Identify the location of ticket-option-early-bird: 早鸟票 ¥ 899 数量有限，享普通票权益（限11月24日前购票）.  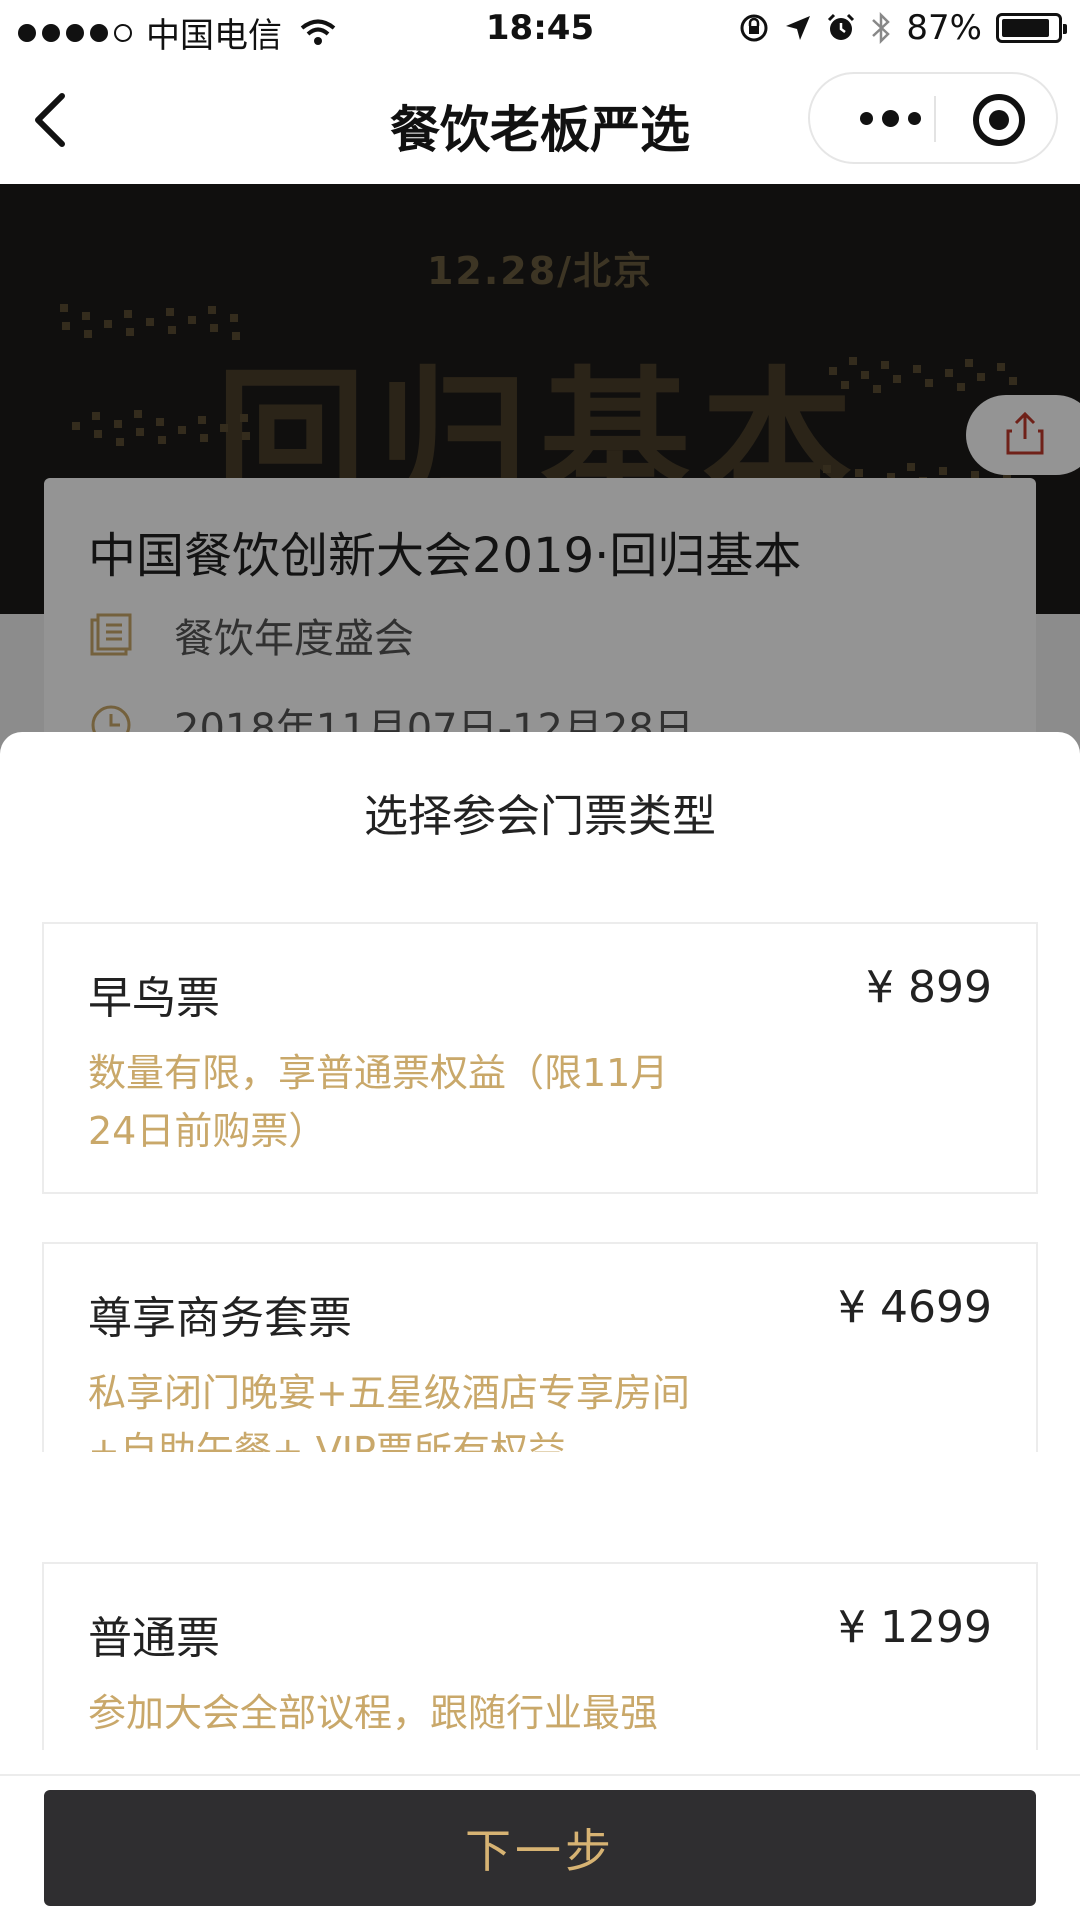
(540, 1058).